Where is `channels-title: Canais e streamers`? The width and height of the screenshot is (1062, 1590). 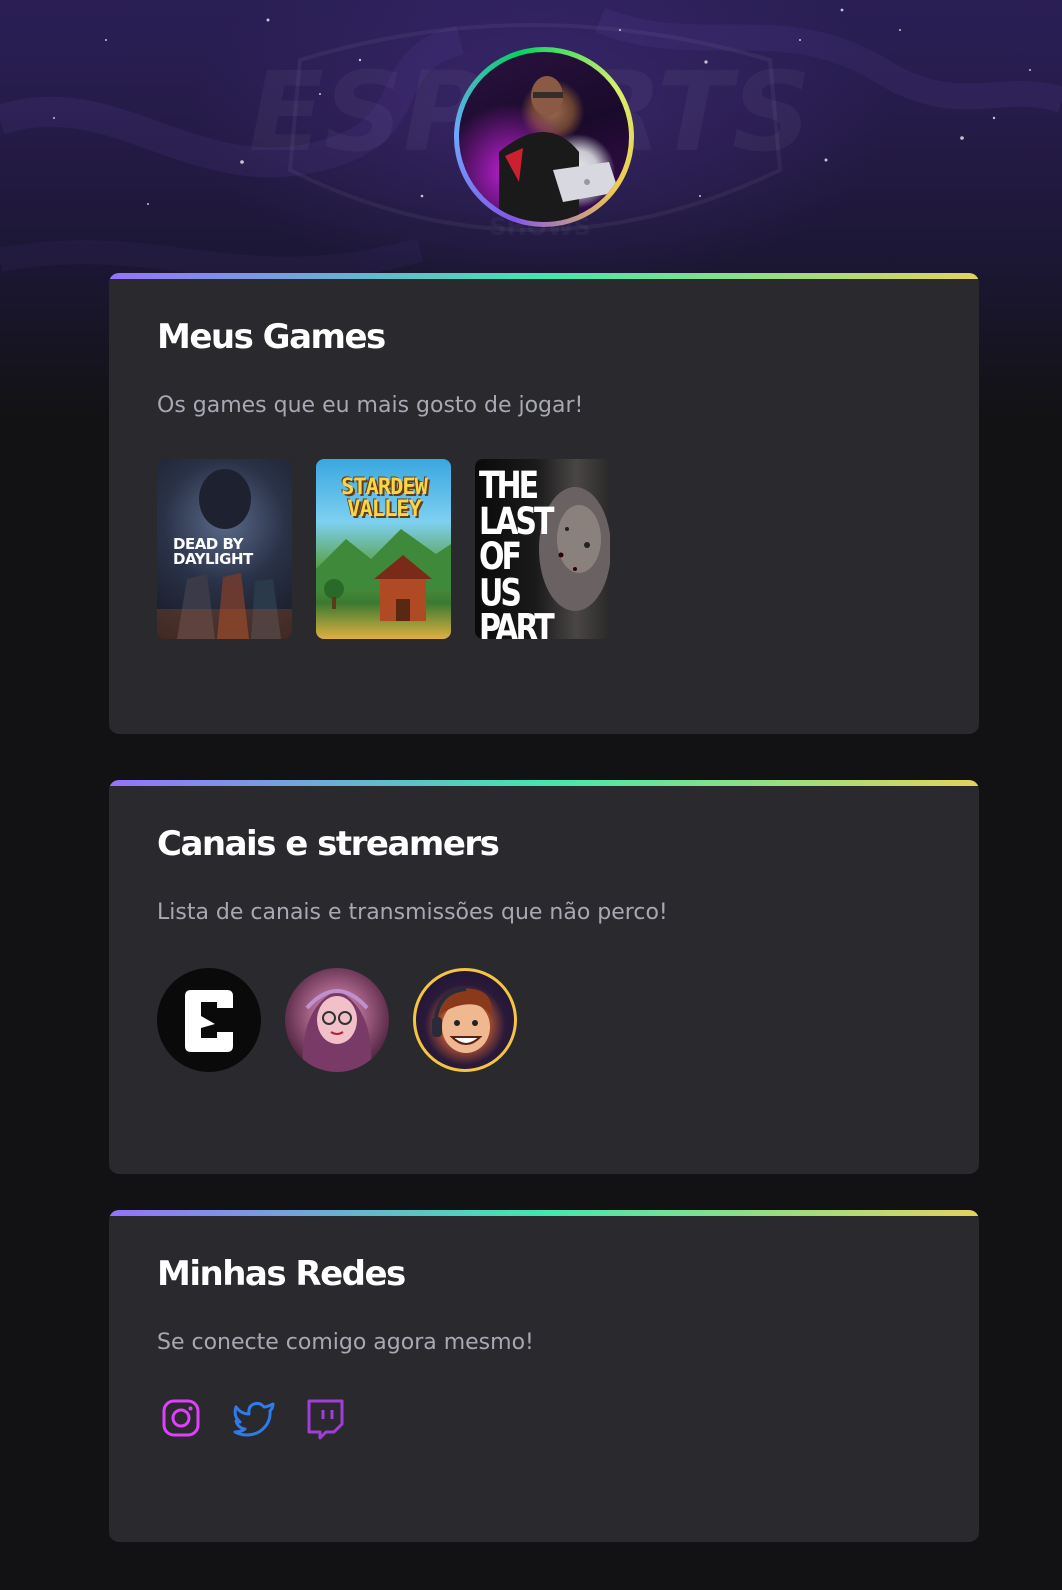 channels-title: Canais e streamers is located at coordinates (328, 844).